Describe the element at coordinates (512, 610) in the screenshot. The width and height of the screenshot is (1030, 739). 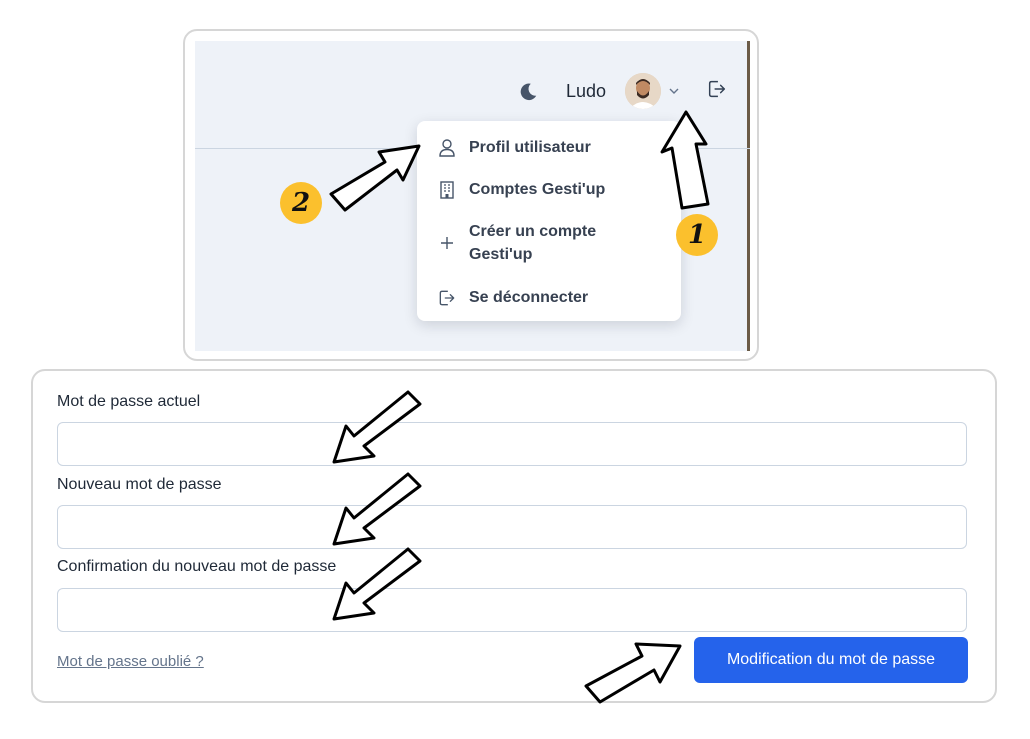
I see `confirm-password-input` at that location.